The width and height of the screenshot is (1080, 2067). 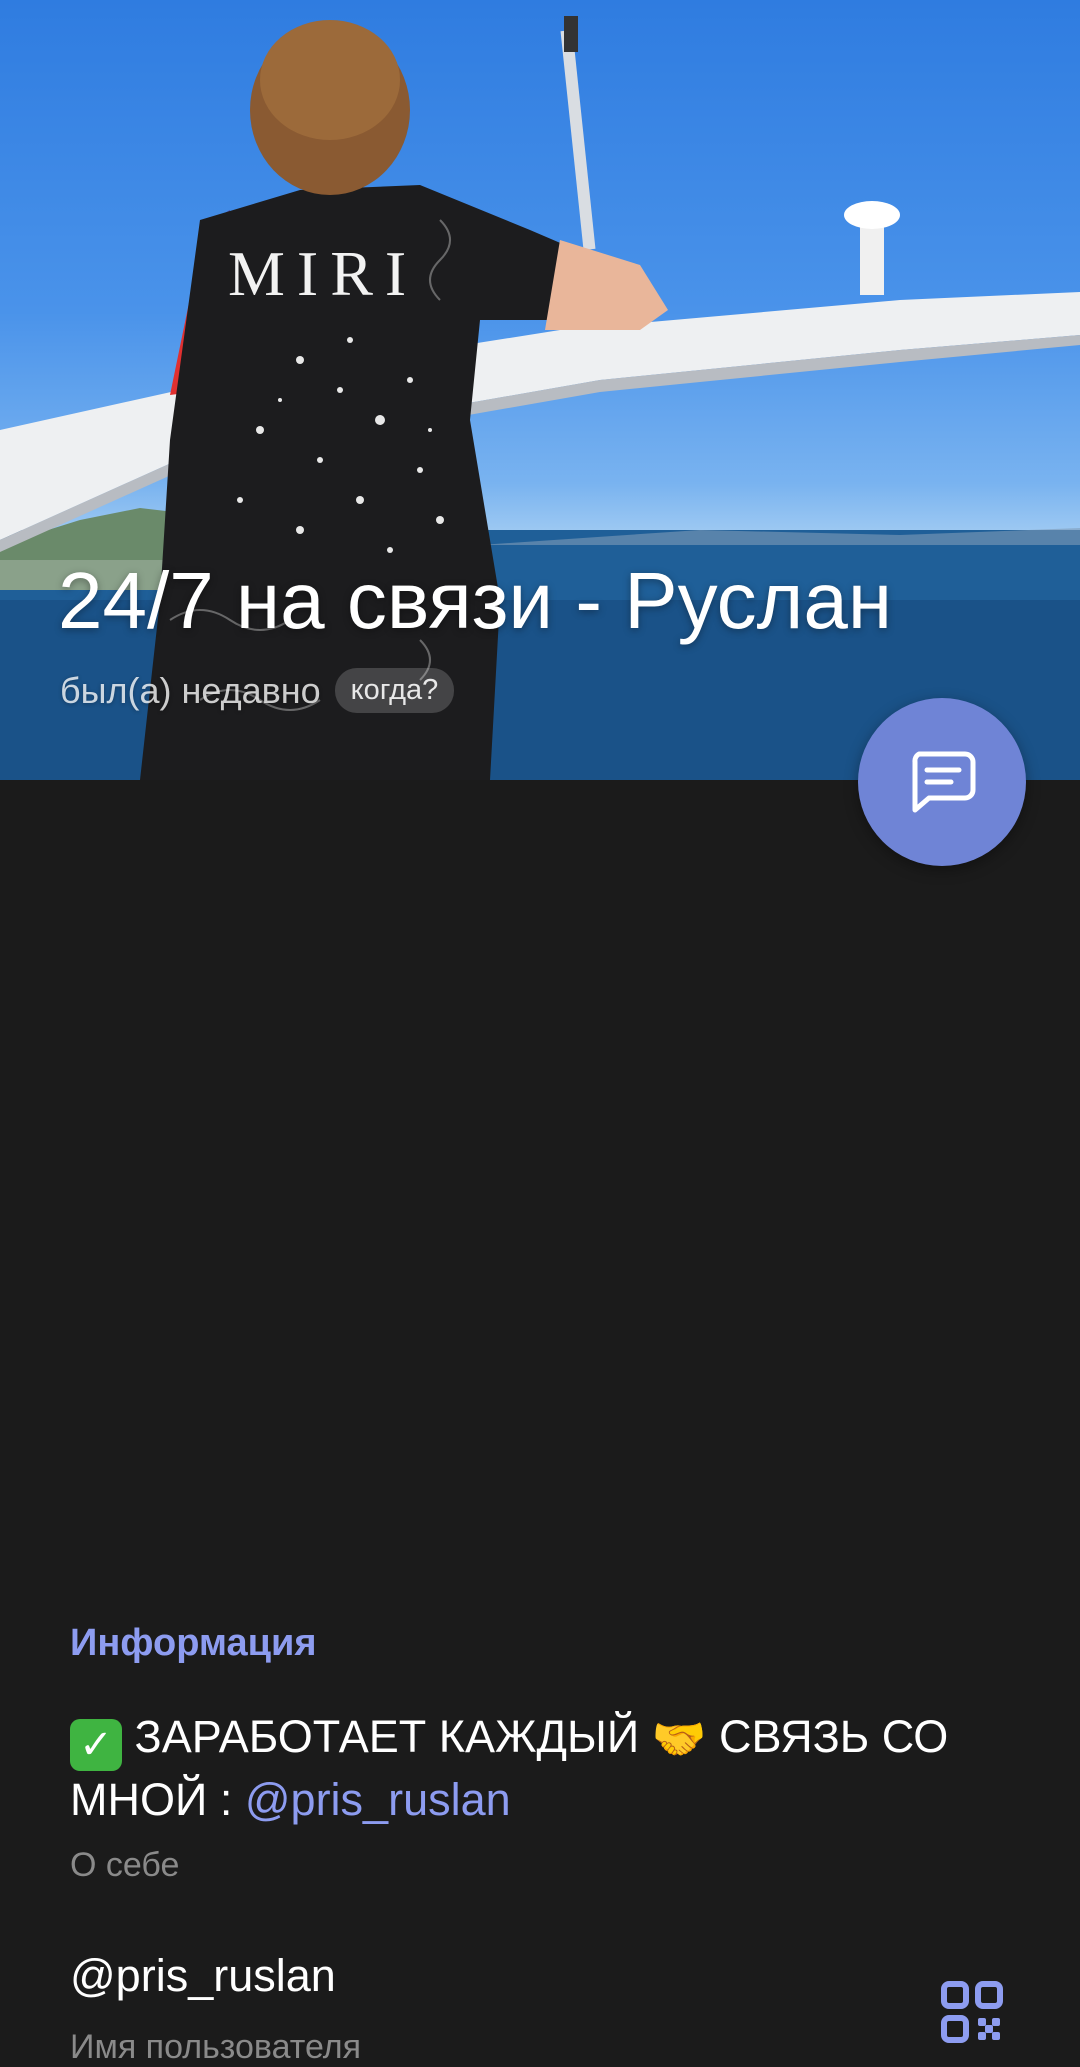 I want to click on bio-prefix: ЗАРАБОТАЕТ КАЖДЫЙ, so click(x=387, y=1736).